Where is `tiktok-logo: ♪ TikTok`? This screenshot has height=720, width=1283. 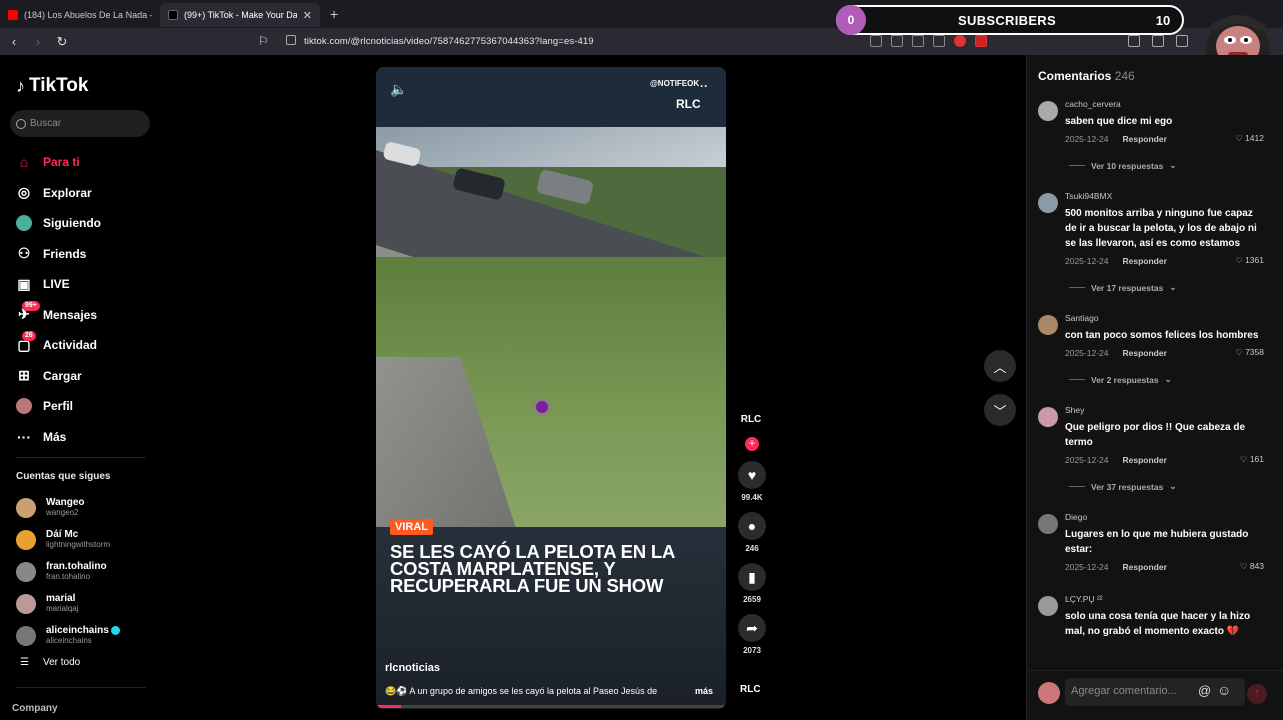 tiktok-logo: ♪ TikTok is located at coordinates (52, 86).